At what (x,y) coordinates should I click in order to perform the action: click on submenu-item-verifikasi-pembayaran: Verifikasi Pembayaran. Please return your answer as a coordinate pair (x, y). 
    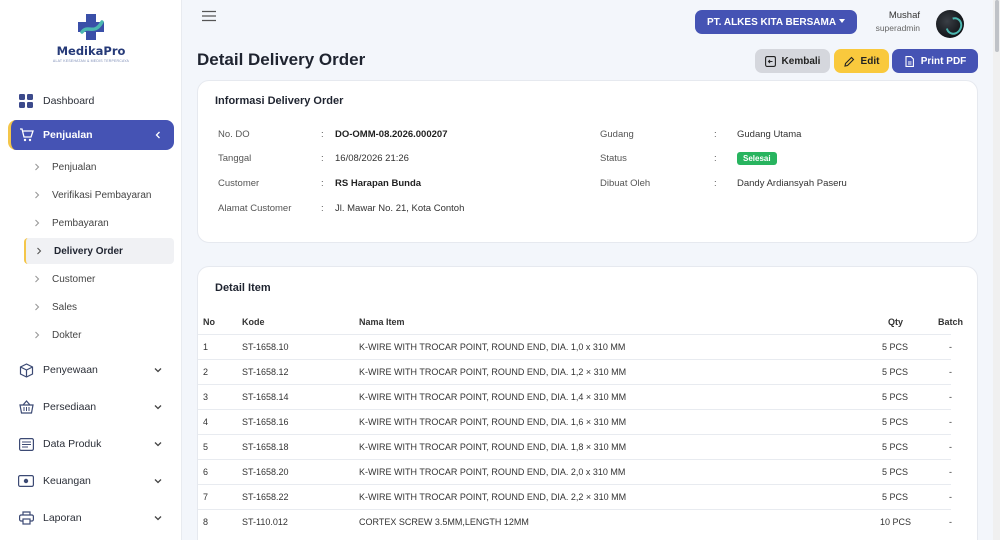
    Looking at the image, I should click on (99, 195).